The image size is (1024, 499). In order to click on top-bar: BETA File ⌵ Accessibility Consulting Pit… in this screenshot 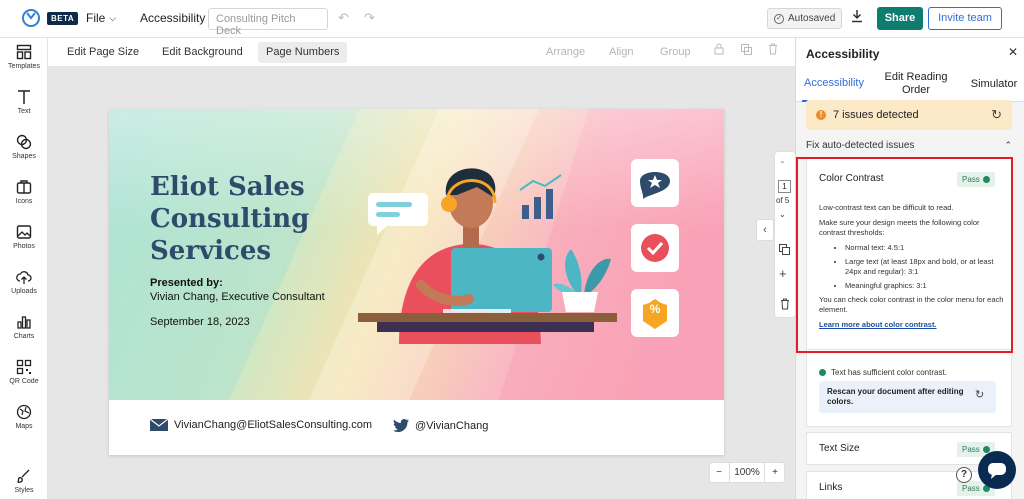, I will do `click(512, 19)`.